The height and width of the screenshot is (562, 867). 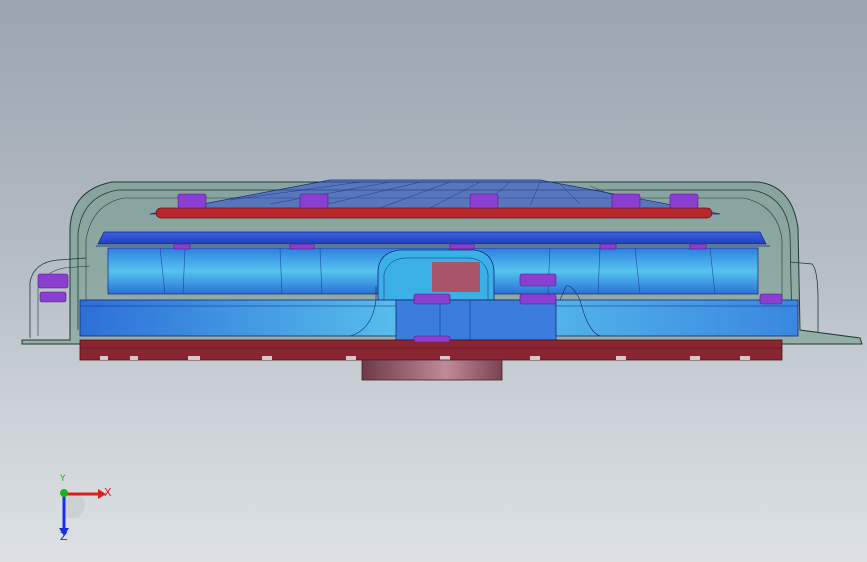 What do you see at coordinates (436, 275) in the screenshot?
I see `central-dome` at bounding box center [436, 275].